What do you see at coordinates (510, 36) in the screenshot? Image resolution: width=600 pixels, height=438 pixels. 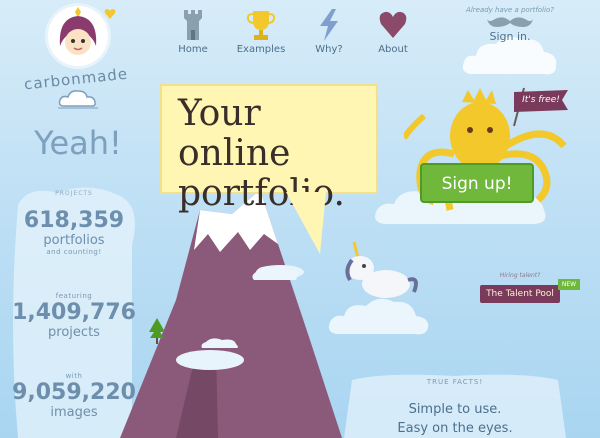 I see `signin-link: Sign in.` at bounding box center [510, 36].